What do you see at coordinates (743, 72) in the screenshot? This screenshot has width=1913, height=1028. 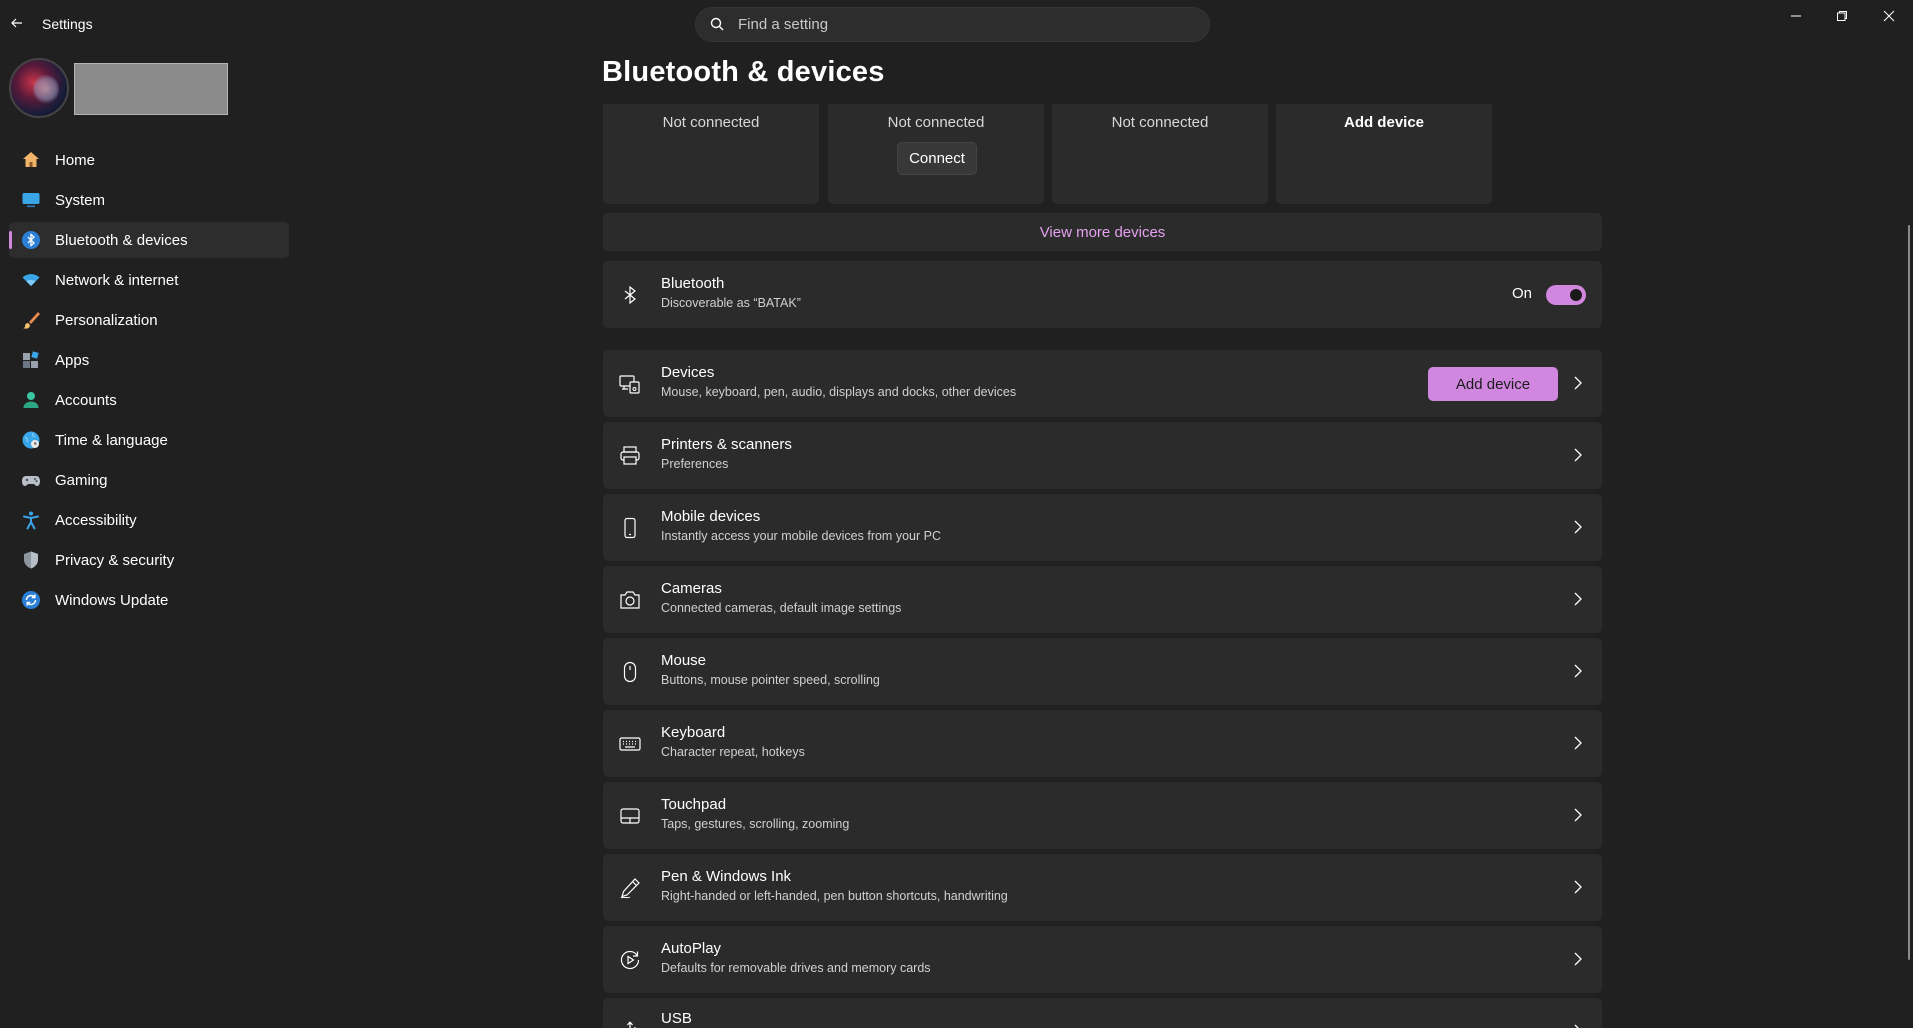 I see `page-title: Bluetooth & devices` at bounding box center [743, 72].